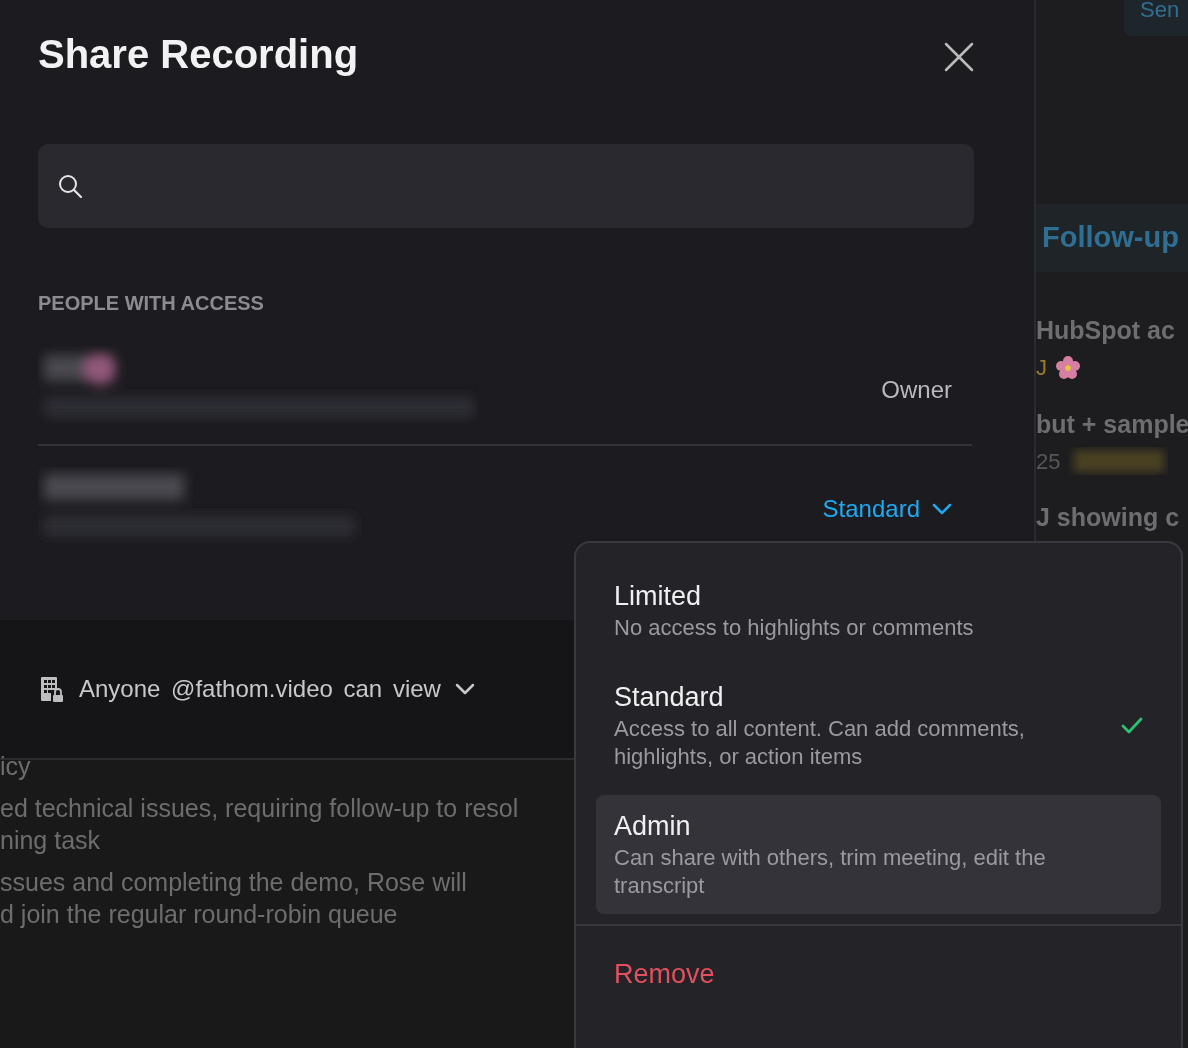  What do you see at coordinates (259, 808) in the screenshot?
I see `background-text: ed technical issues, requiring follow-up to resol` at bounding box center [259, 808].